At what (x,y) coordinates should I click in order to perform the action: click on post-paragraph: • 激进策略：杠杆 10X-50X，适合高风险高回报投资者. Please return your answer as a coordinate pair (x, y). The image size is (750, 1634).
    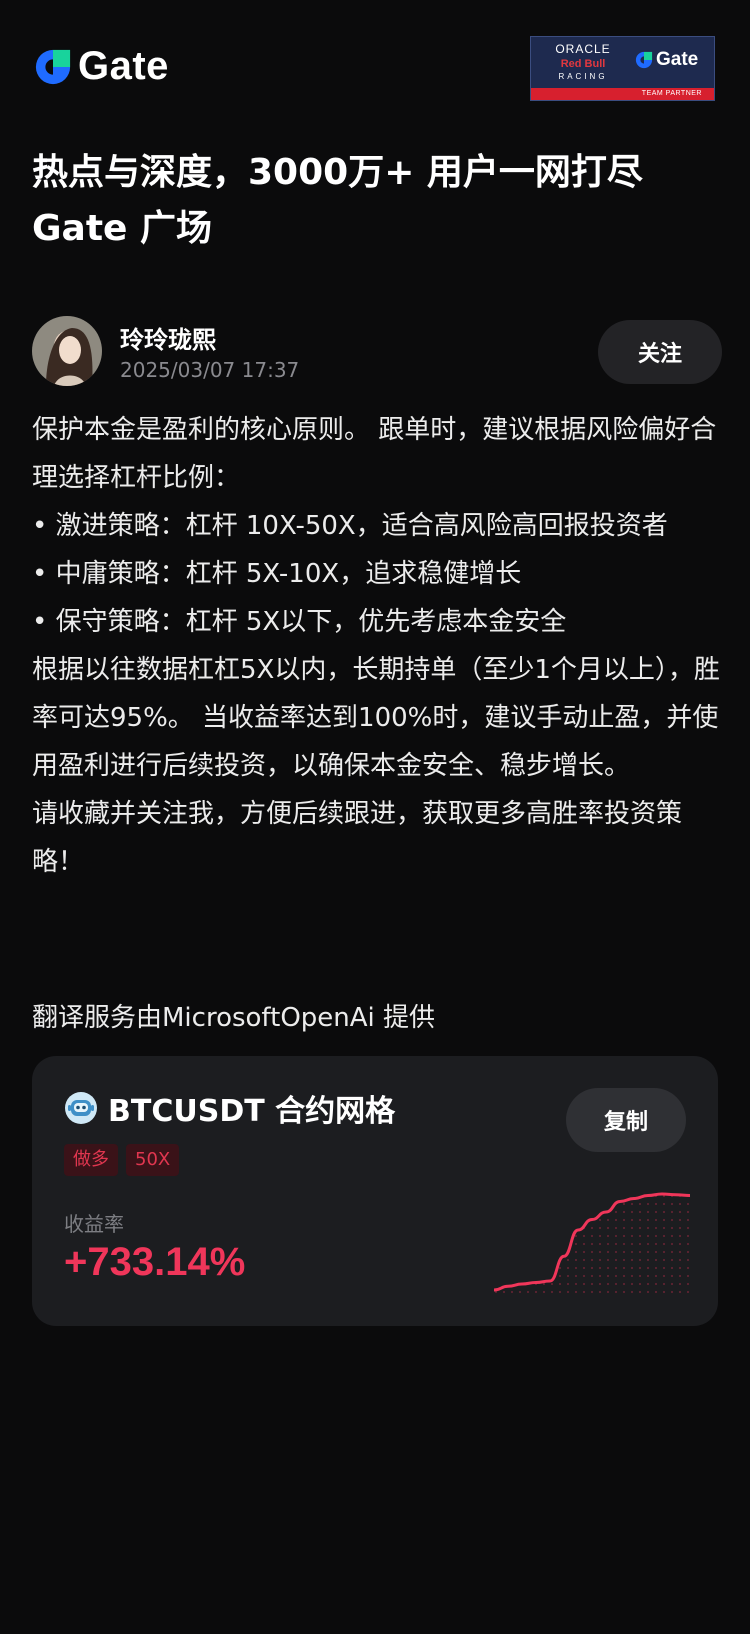
    Looking at the image, I should click on (350, 526).